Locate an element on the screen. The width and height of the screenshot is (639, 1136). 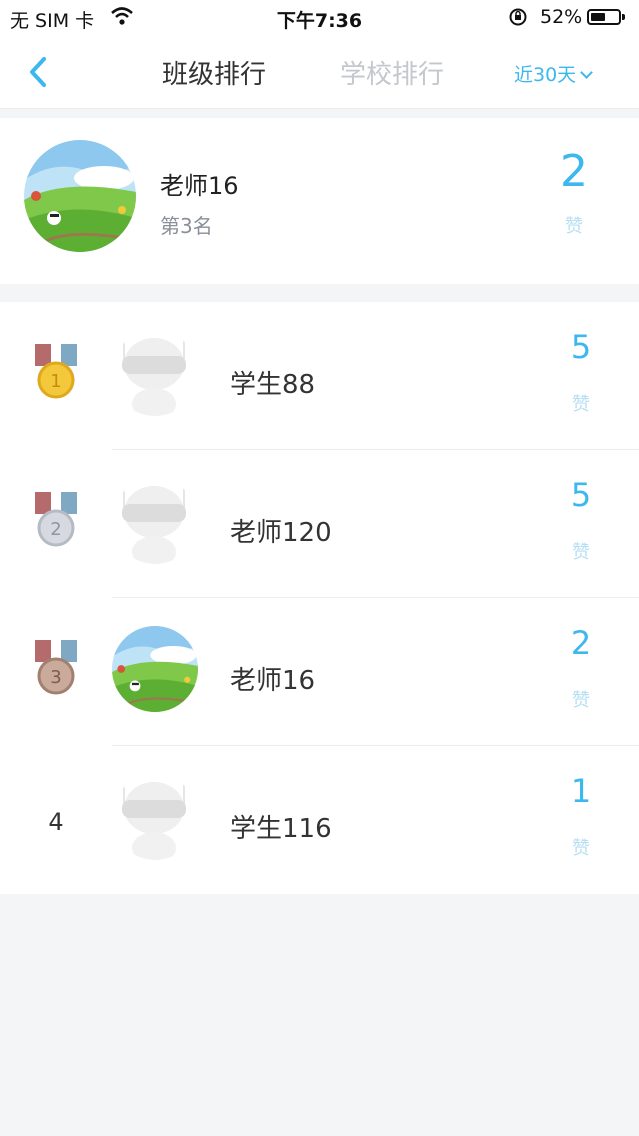
like-count: 2 is located at coordinates (581, 643).